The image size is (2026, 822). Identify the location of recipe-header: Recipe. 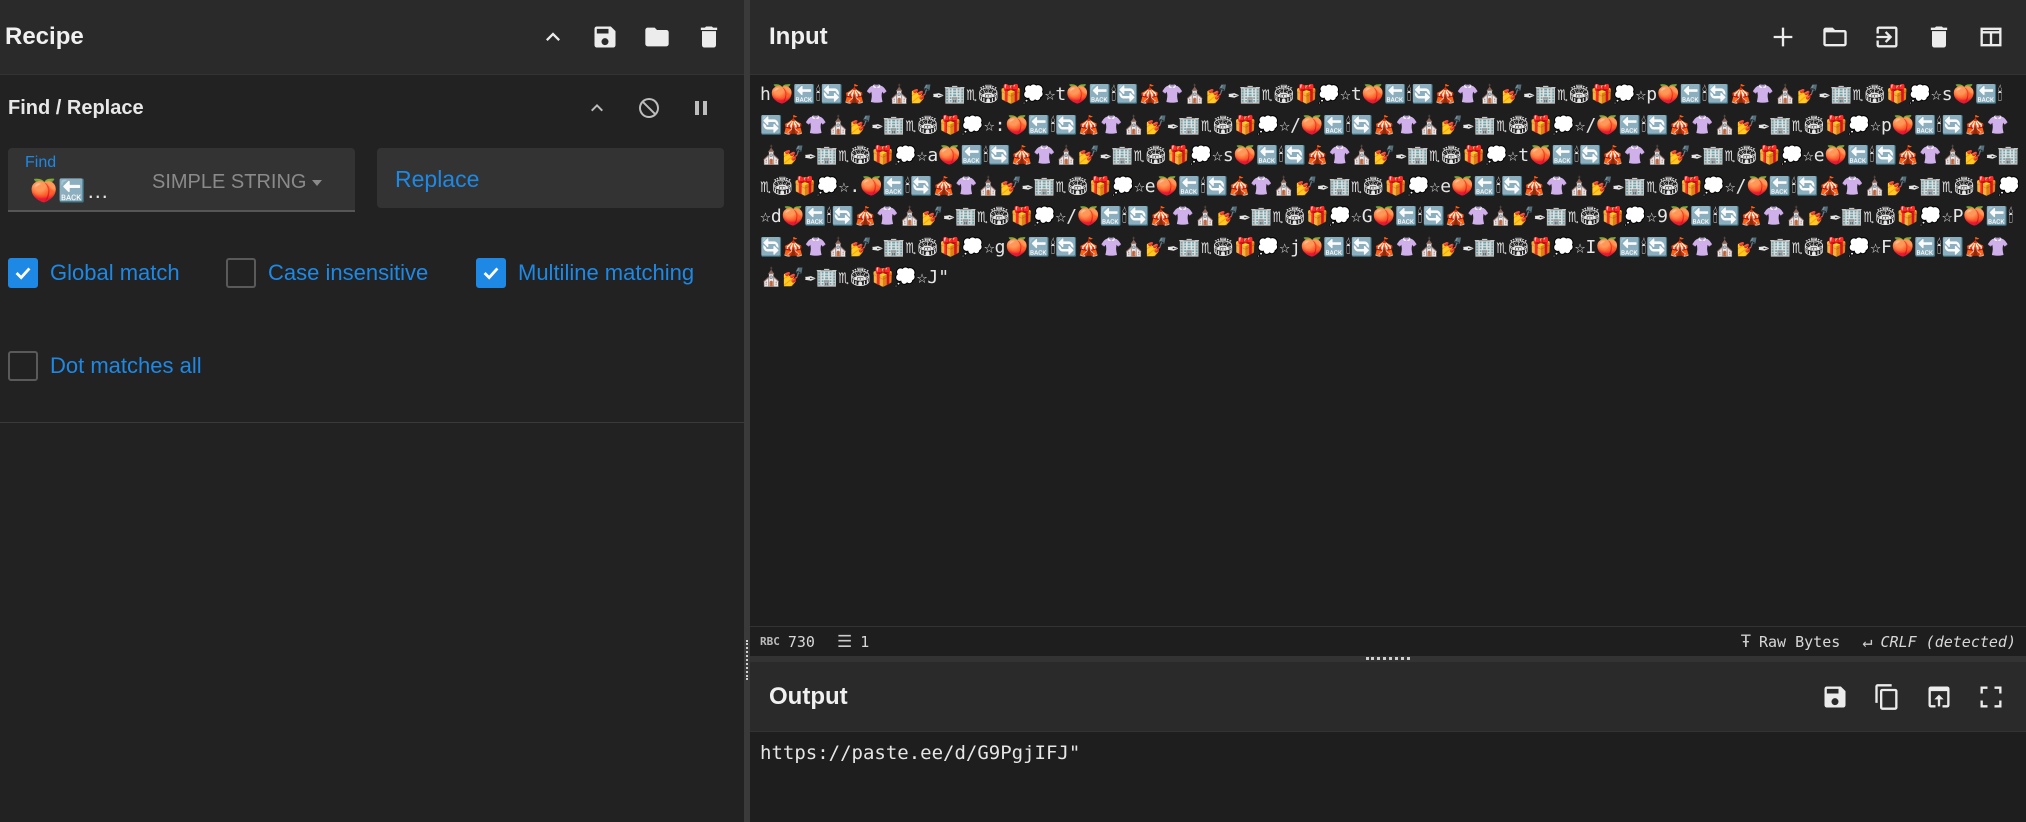
(372, 37).